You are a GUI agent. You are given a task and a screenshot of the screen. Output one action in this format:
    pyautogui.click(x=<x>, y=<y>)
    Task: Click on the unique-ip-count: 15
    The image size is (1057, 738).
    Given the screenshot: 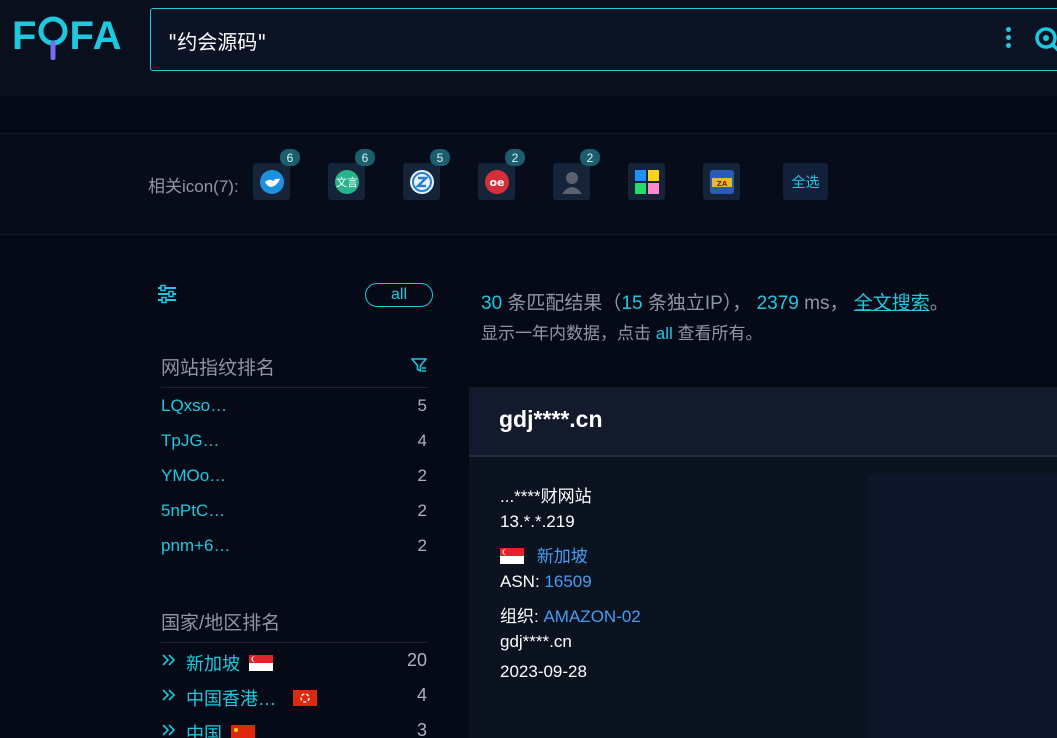 What is the action you would take?
    pyautogui.click(x=632, y=303)
    